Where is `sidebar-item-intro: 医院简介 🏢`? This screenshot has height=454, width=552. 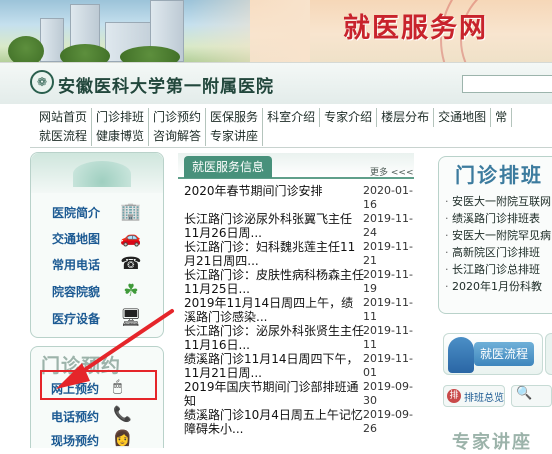 sidebar-item-intro: 医院简介 🏢 is located at coordinates (101, 213).